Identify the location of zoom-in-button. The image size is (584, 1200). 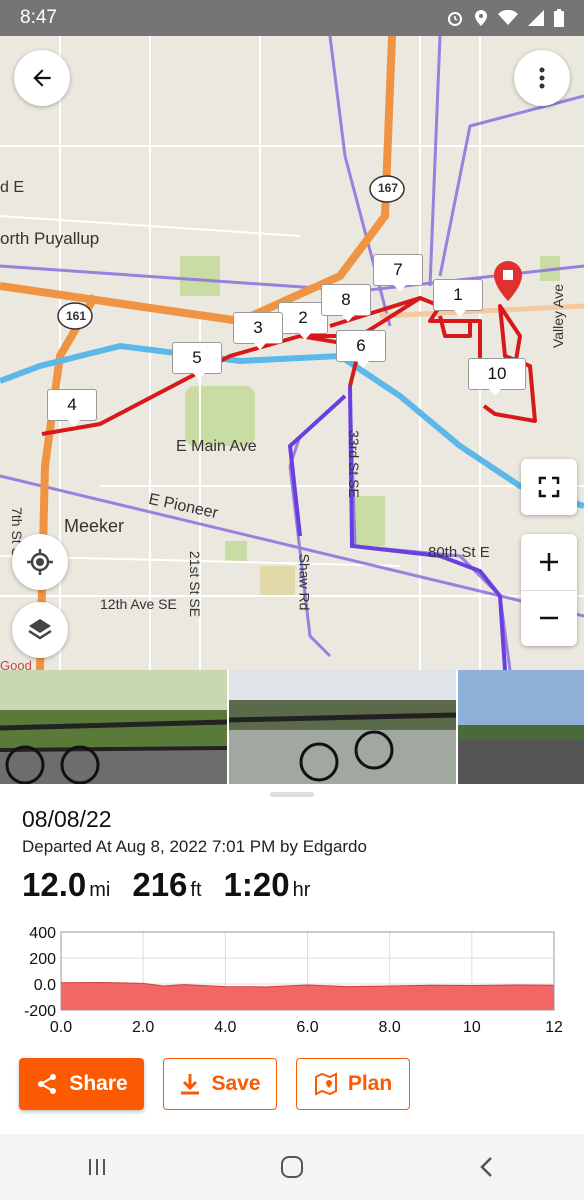
(549, 562).